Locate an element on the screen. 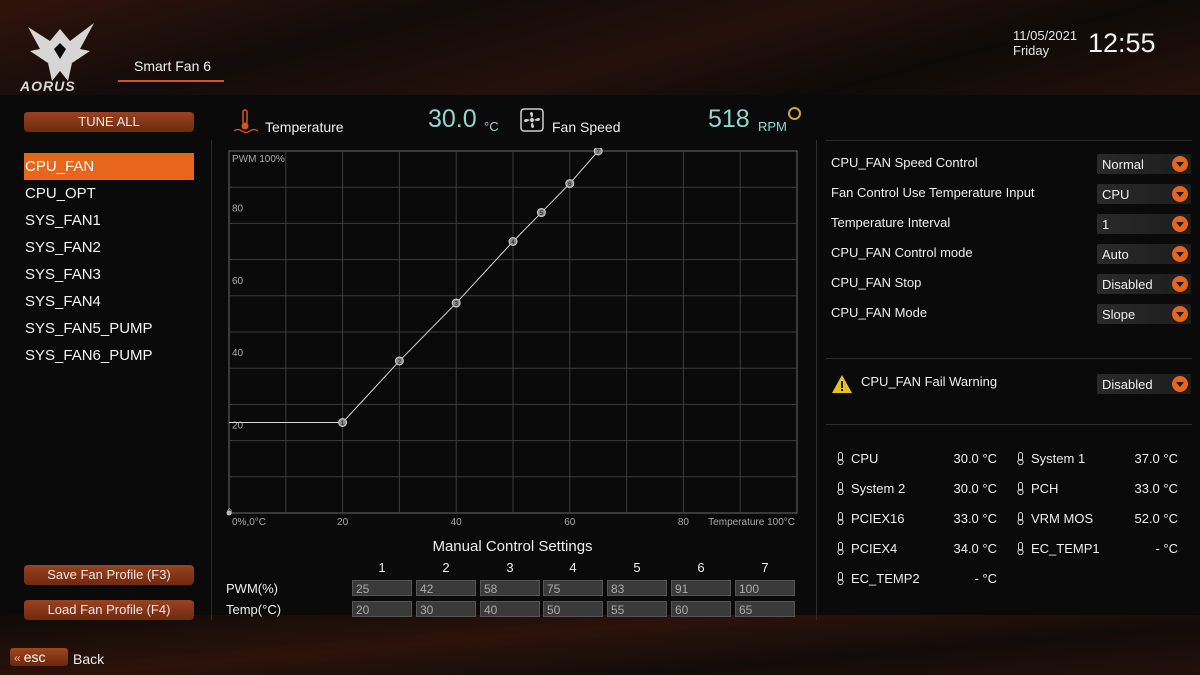 This screenshot has height=675, width=1200. x-tick-label: 40 is located at coordinates (457, 522).